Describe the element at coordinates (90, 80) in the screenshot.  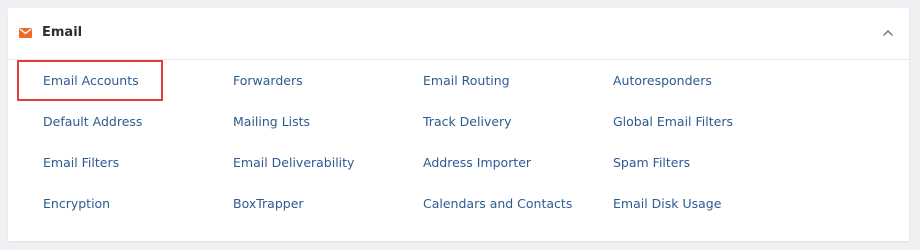
I see `link-email-accounts: Email Accounts` at that location.